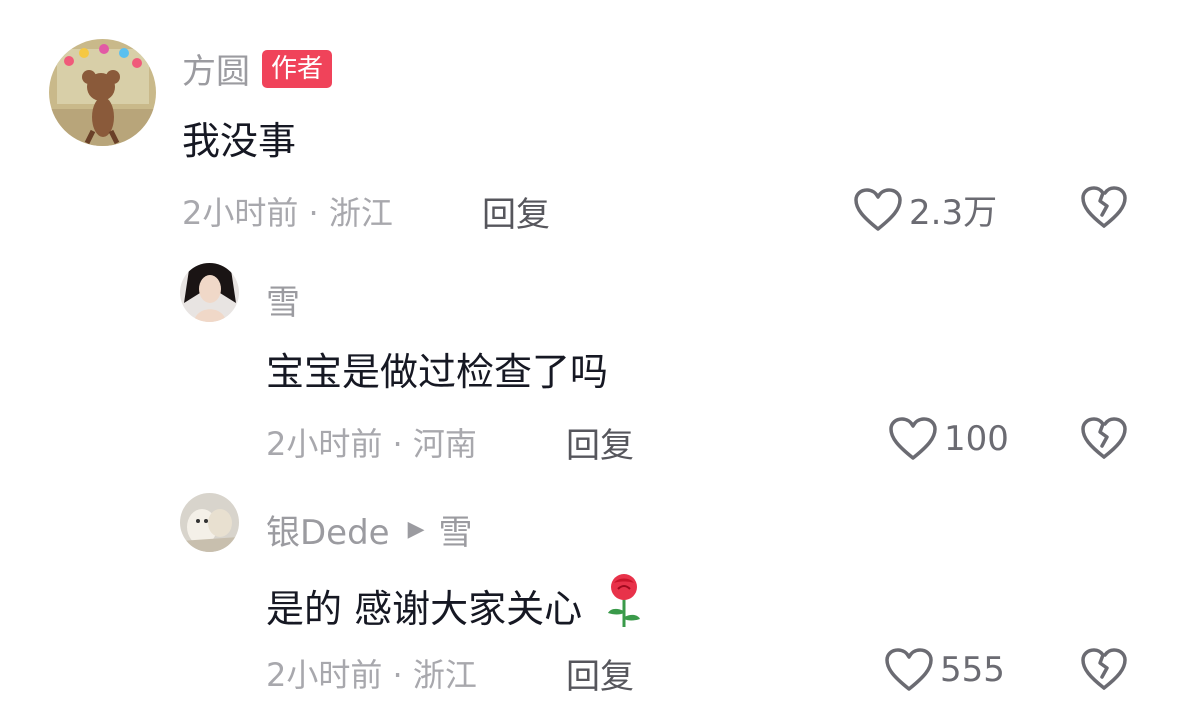 The width and height of the screenshot is (1179, 702). I want to click on like-button: 555, so click(944, 670).